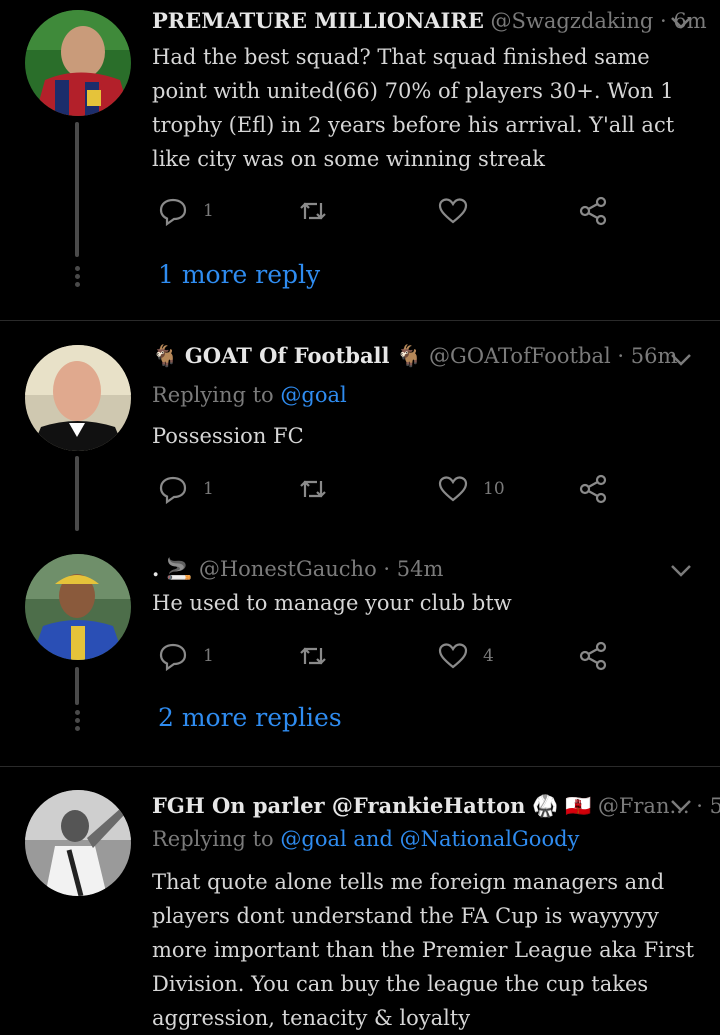  What do you see at coordinates (165, 355) in the screenshot?
I see `goat-emoji-left: 🐐` at bounding box center [165, 355].